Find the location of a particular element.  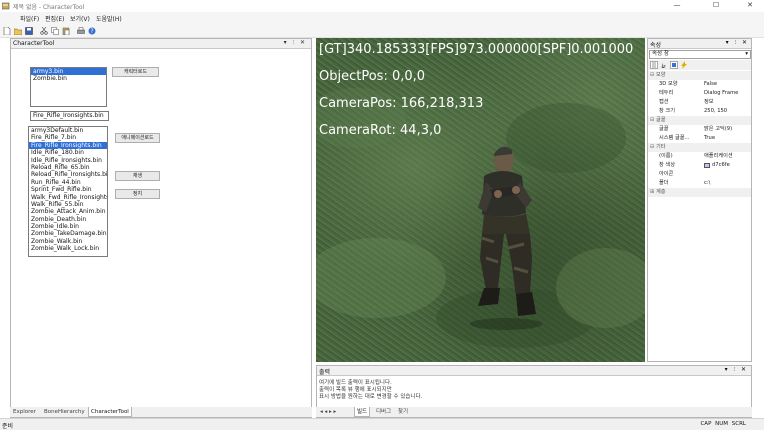

category-label: 기타 is located at coordinates (661, 147).